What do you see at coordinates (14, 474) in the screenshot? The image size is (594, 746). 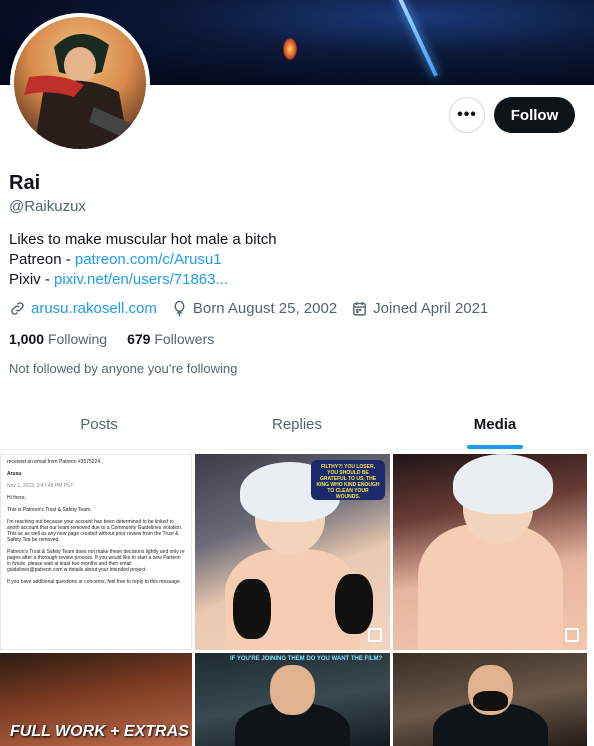 I see `email-line: Arusu` at bounding box center [14, 474].